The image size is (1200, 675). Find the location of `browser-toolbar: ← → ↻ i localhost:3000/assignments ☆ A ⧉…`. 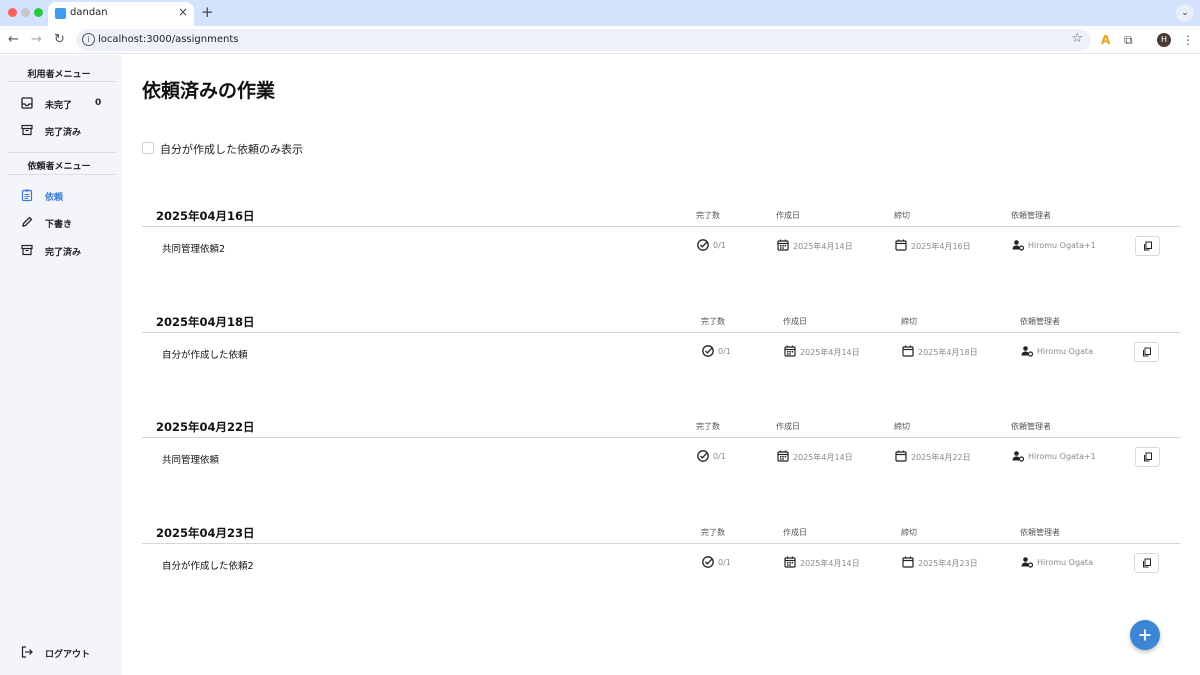

browser-toolbar: ← → ↻ i localhost:3000/assignments ☆ A ⧉… is located at coordinates (600, 40).